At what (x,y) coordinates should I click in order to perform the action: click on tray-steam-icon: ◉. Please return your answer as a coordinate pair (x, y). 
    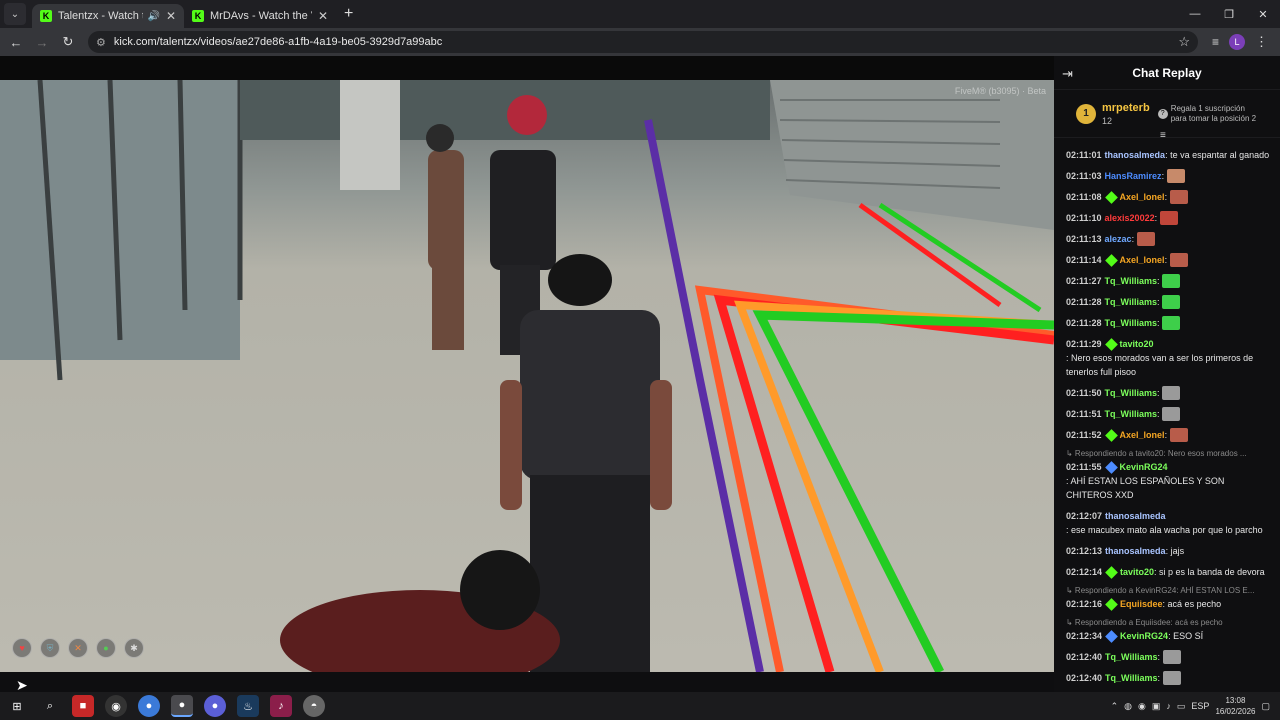
    Looking at the image, I should click on (1142, 706).